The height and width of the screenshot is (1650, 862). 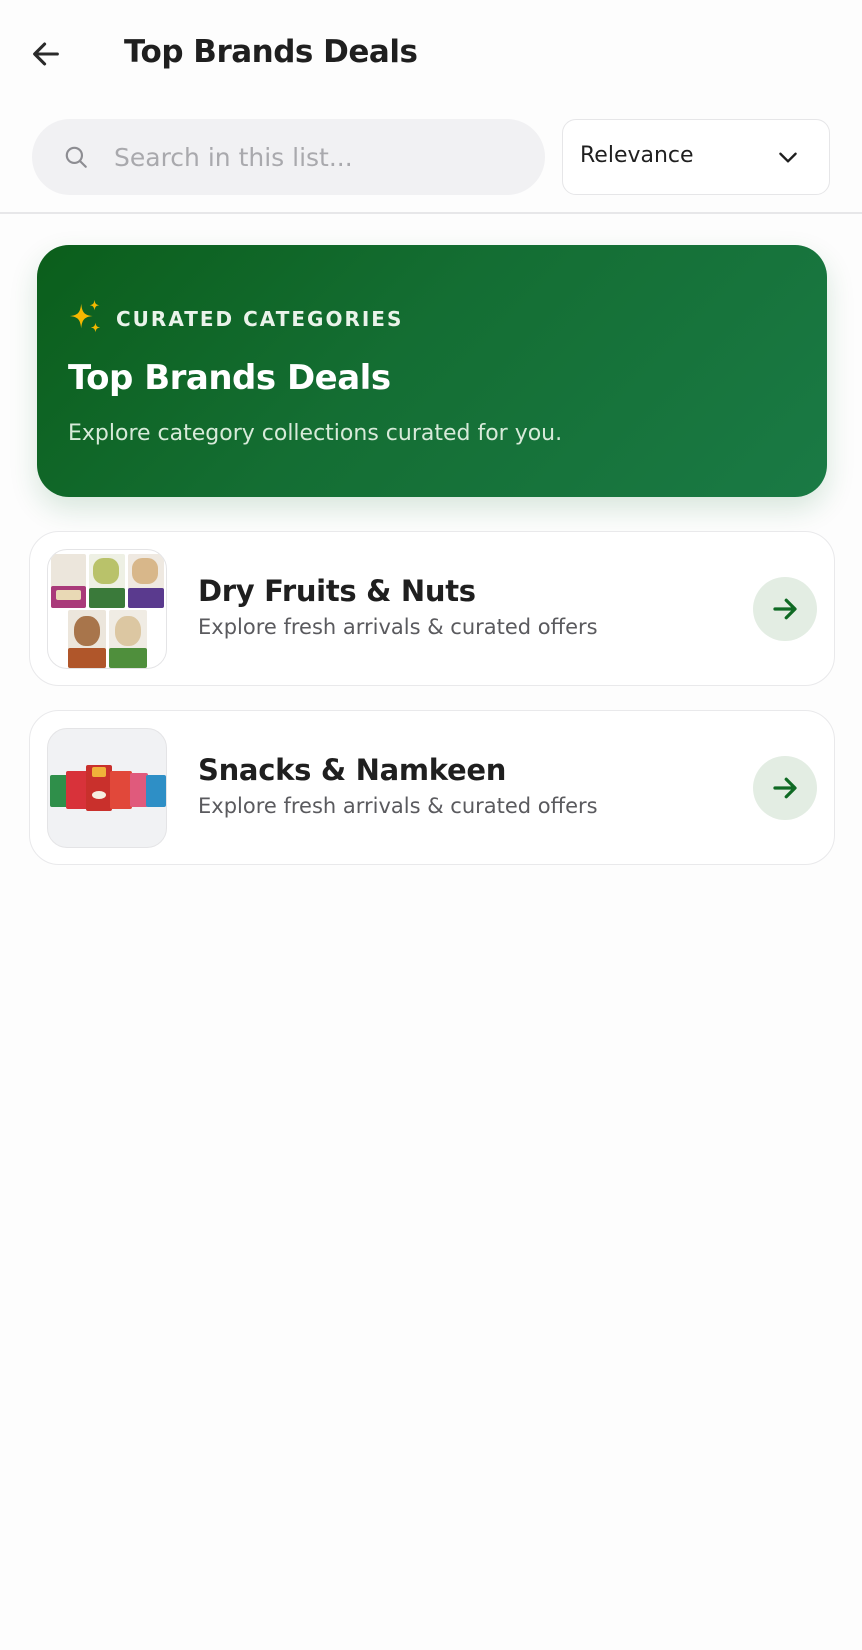 I want to click on sparkle-icon, so click(x=85, y=316).